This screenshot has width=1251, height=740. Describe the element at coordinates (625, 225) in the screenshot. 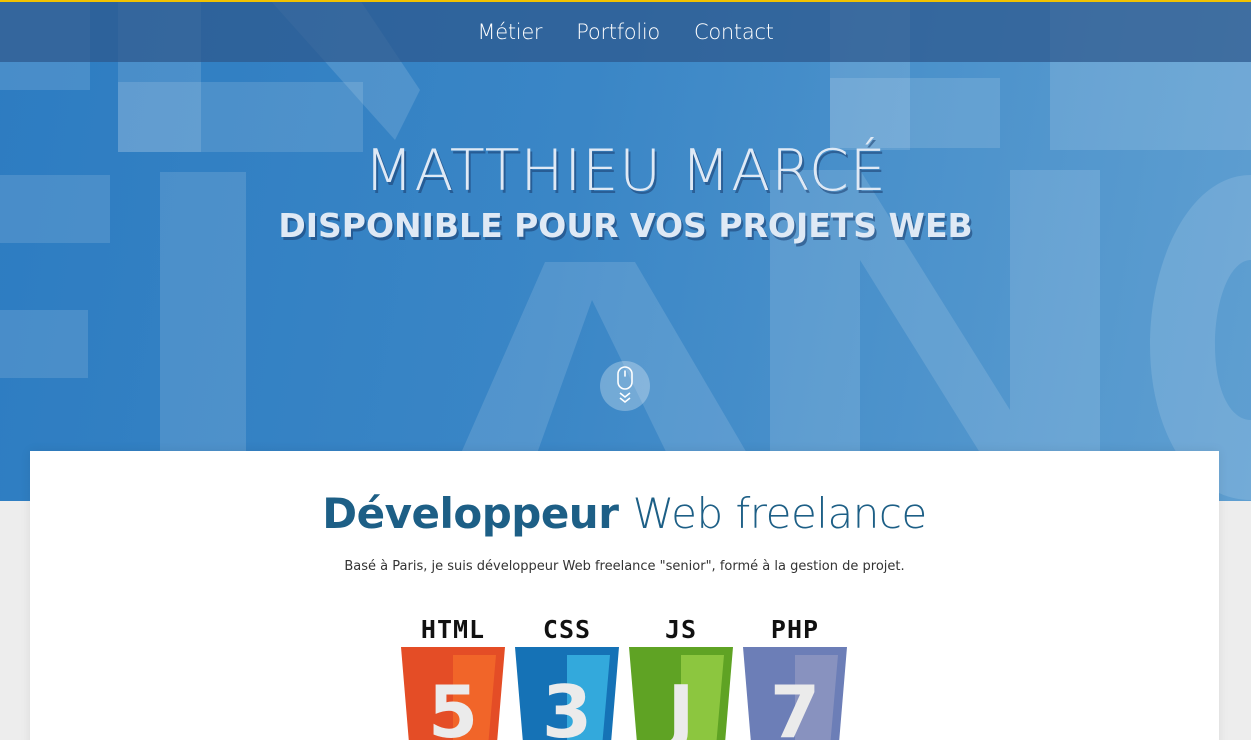

I see `hero-subtitle: DISPONIBLE POUR VOS PROJETS WEB` at that location.